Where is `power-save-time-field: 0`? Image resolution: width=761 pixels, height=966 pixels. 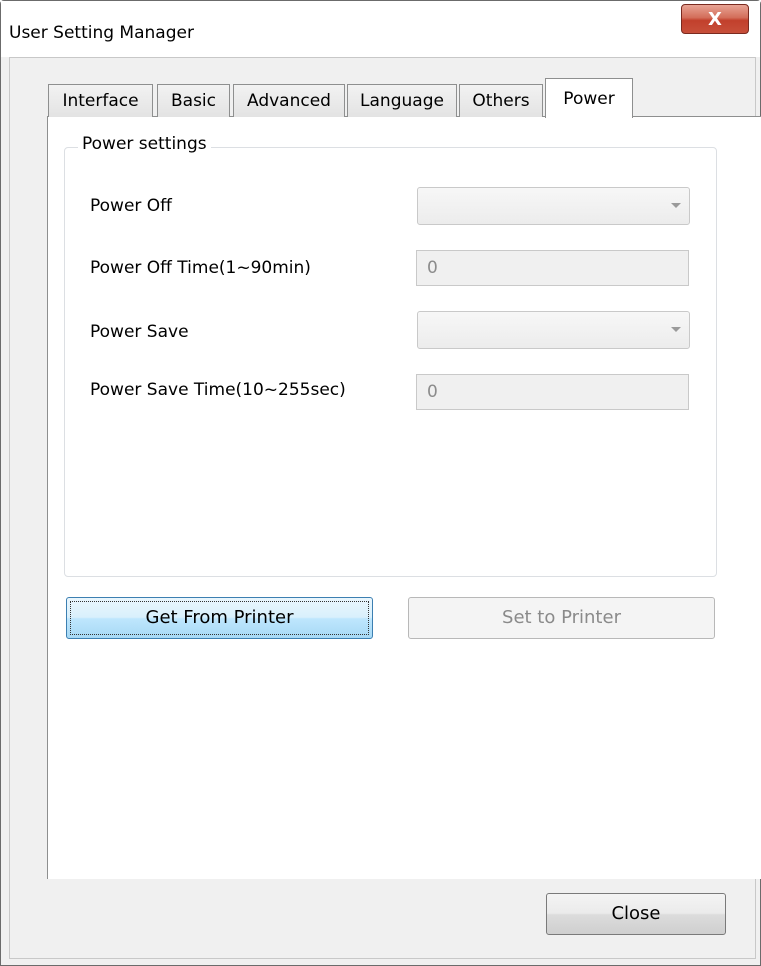 power-save-time-field: 0 is located at coordinates (552, 392).